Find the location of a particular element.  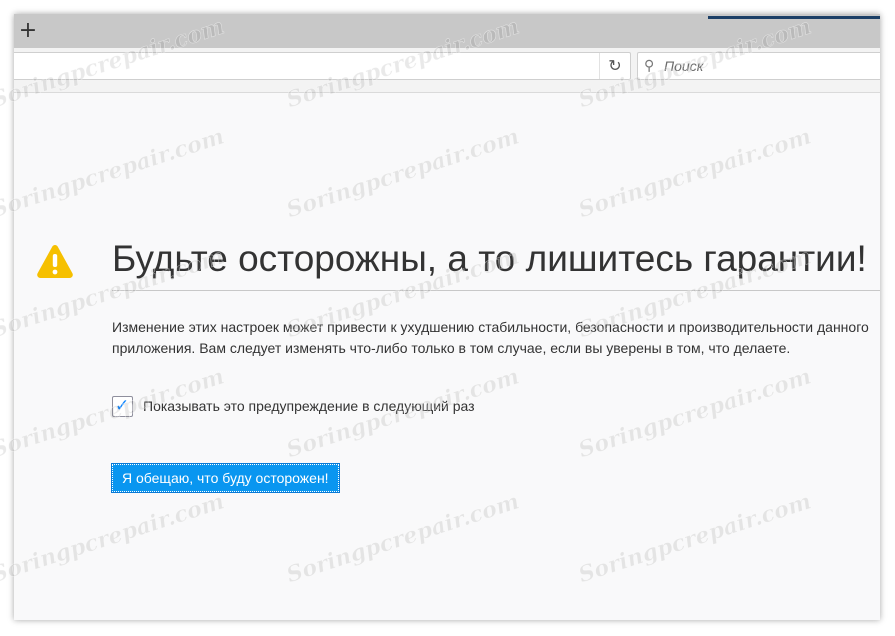

search-placeholder: Поиск is located at coordinates (684, 66).